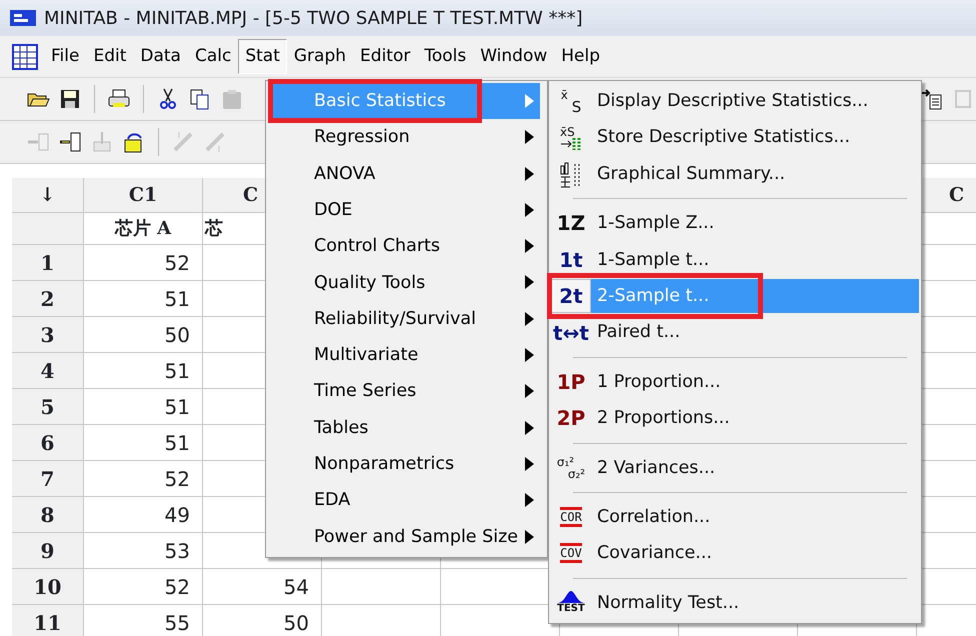 This screenshot has width=976, height=636. Describe the element at coordinates (571, 597) in the screenshot. I see `bell-curve-icon` at that location.